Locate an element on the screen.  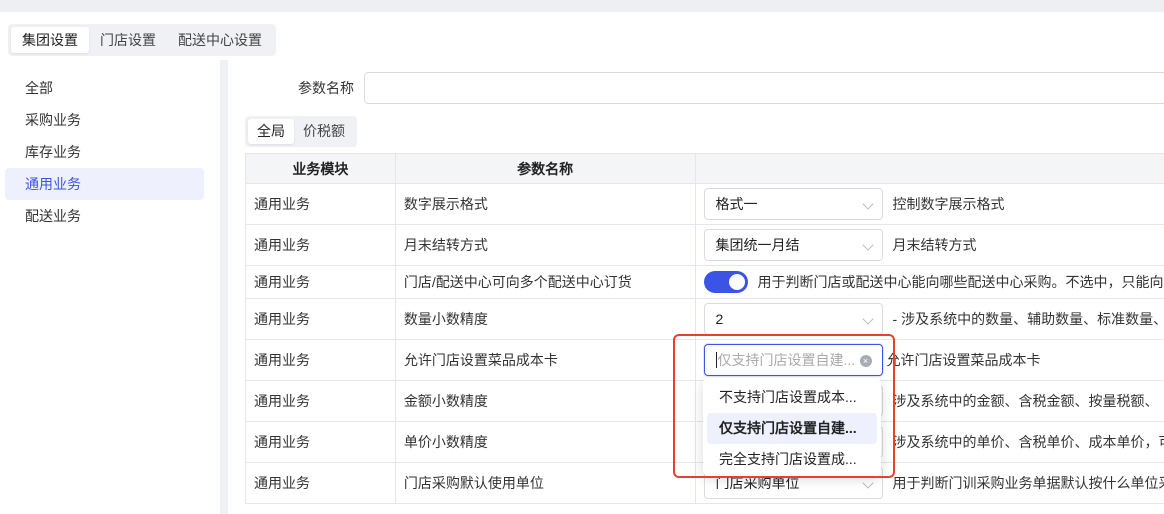
param-description: 用于判断门店或配送中心能向哪些配送中心采购。不选中，只能向 is located at coordinates (960, 282).